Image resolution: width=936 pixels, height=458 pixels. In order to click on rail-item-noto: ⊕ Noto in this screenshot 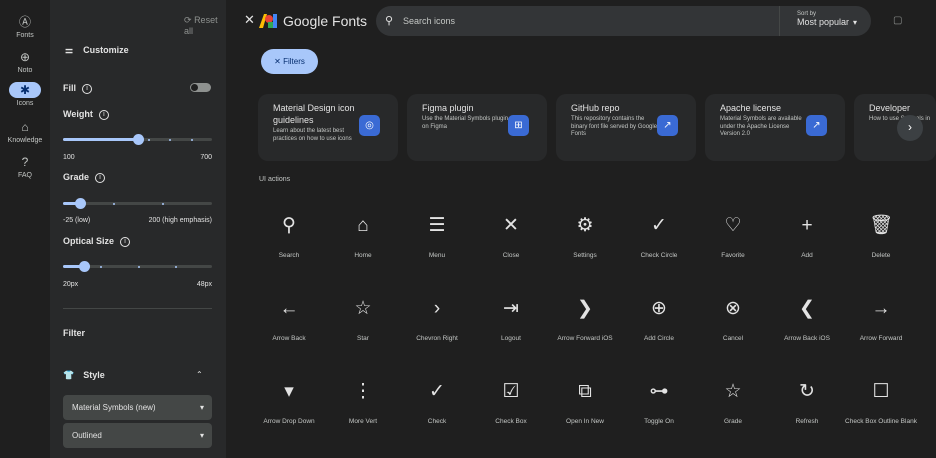, I will do `click(25, 61)`.